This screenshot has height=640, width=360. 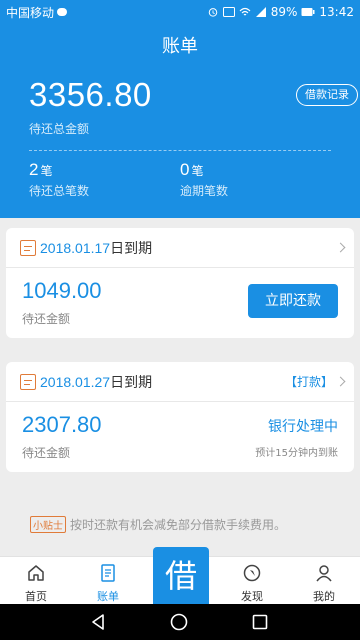 I want to click on status-bar: 中国移动 89% 13:42, so click(x=180, y=12).